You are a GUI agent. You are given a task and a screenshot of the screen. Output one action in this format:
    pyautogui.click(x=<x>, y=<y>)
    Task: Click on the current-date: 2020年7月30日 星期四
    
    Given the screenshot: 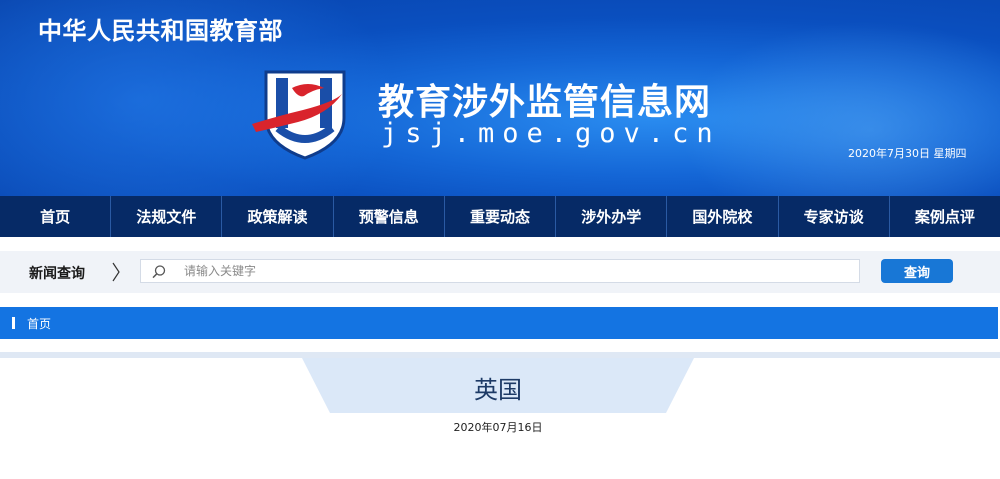 What is the action you would take?
    pyautogui.click(x=907, y=153)
    